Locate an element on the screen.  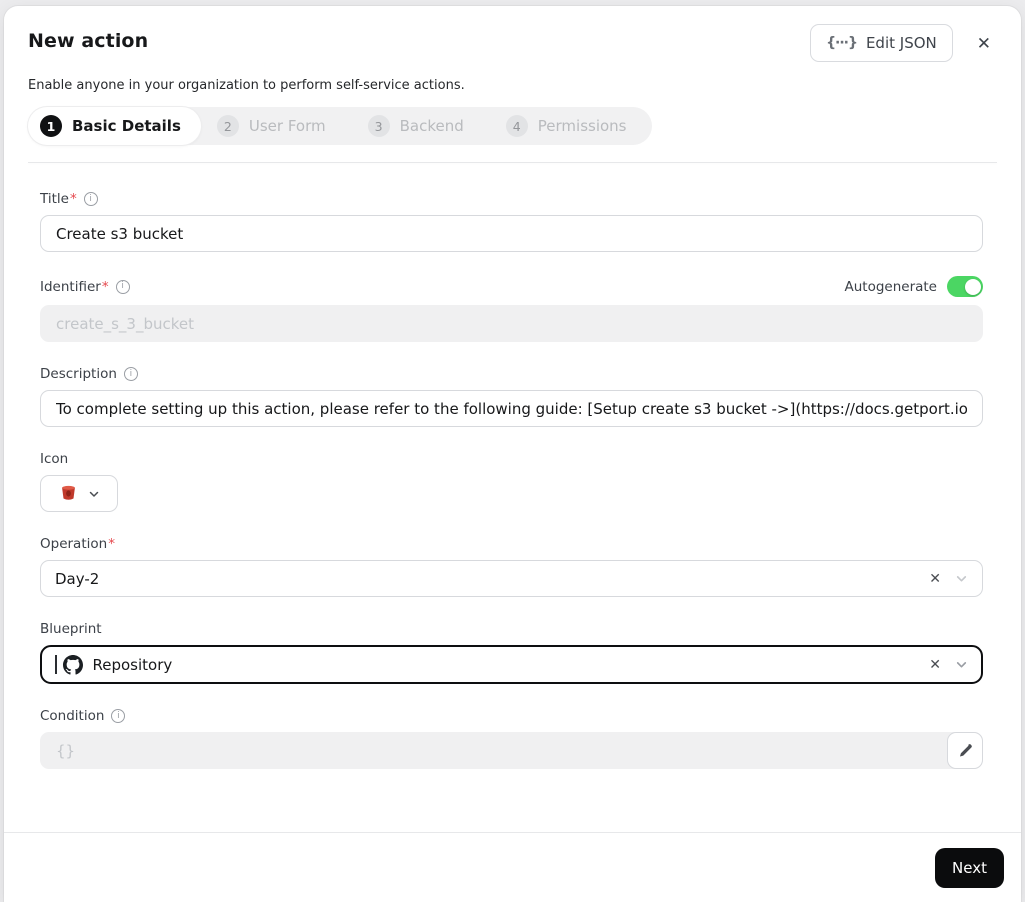
identifier-field-group: Identifier* i Autogenerate is located at coordinates (511, 309).